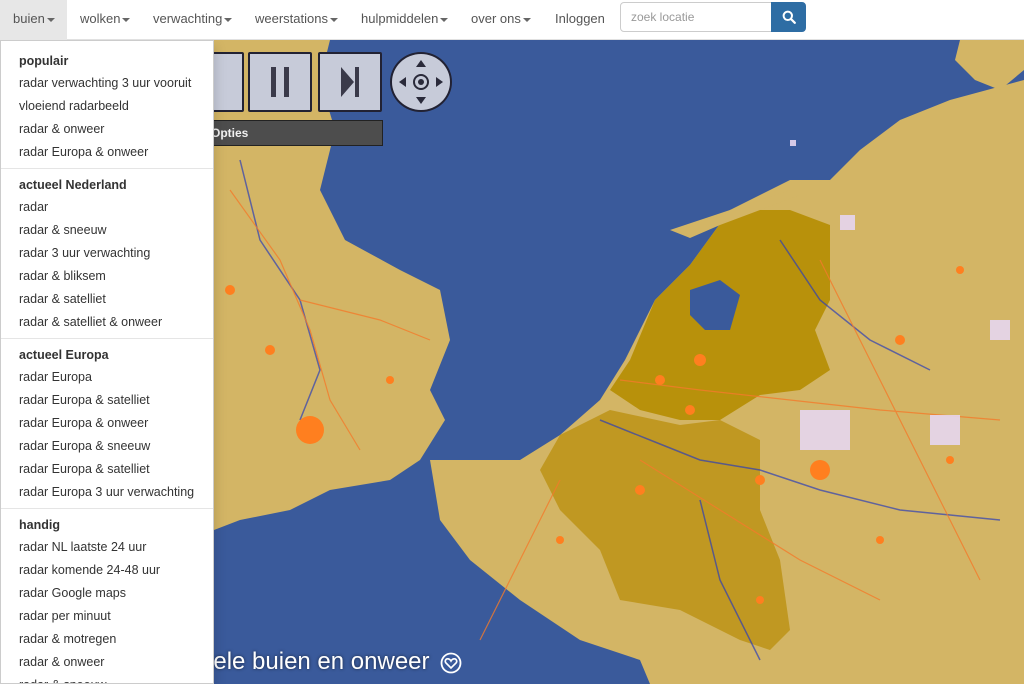 The height and width of the screenshot is (684, 1024). Describe the element at coordinates (107, 446) in the screenshot. I see `menu-item: radar Europa & sneeuw` at that location.